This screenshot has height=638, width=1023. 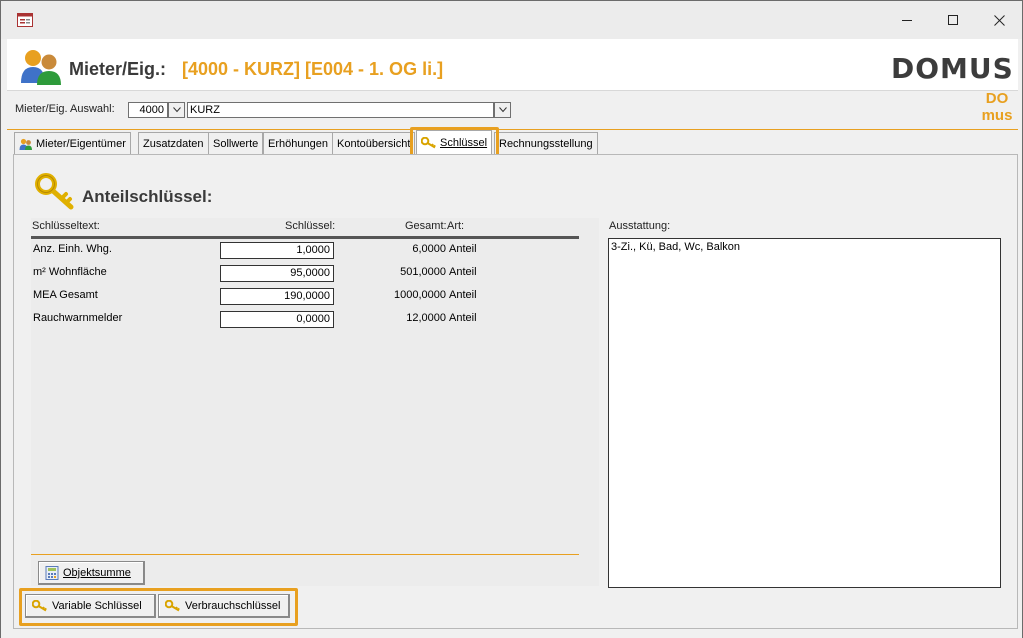 I want to click on selection-name-dropdown-button, so click(x=502, y=110).